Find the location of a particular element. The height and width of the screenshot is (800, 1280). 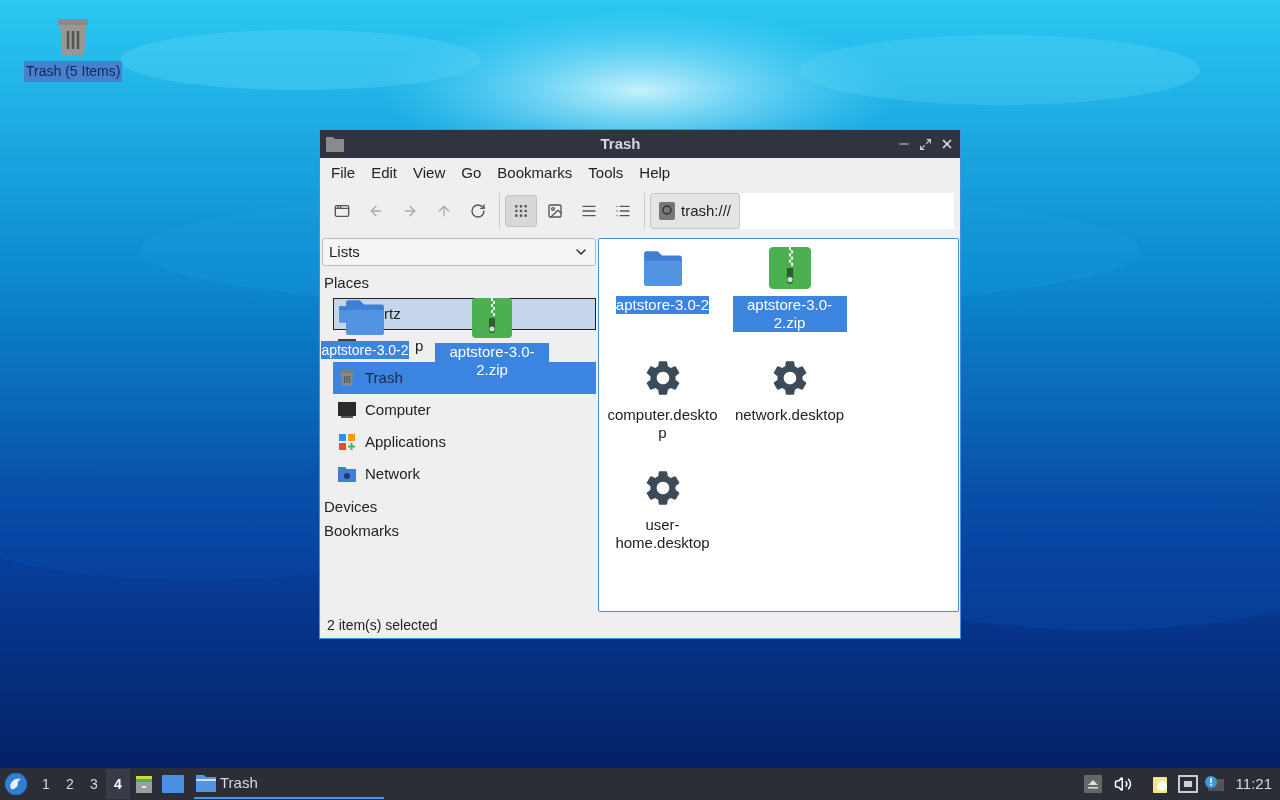

place-item: Applications is located at coordinates (405, 442).